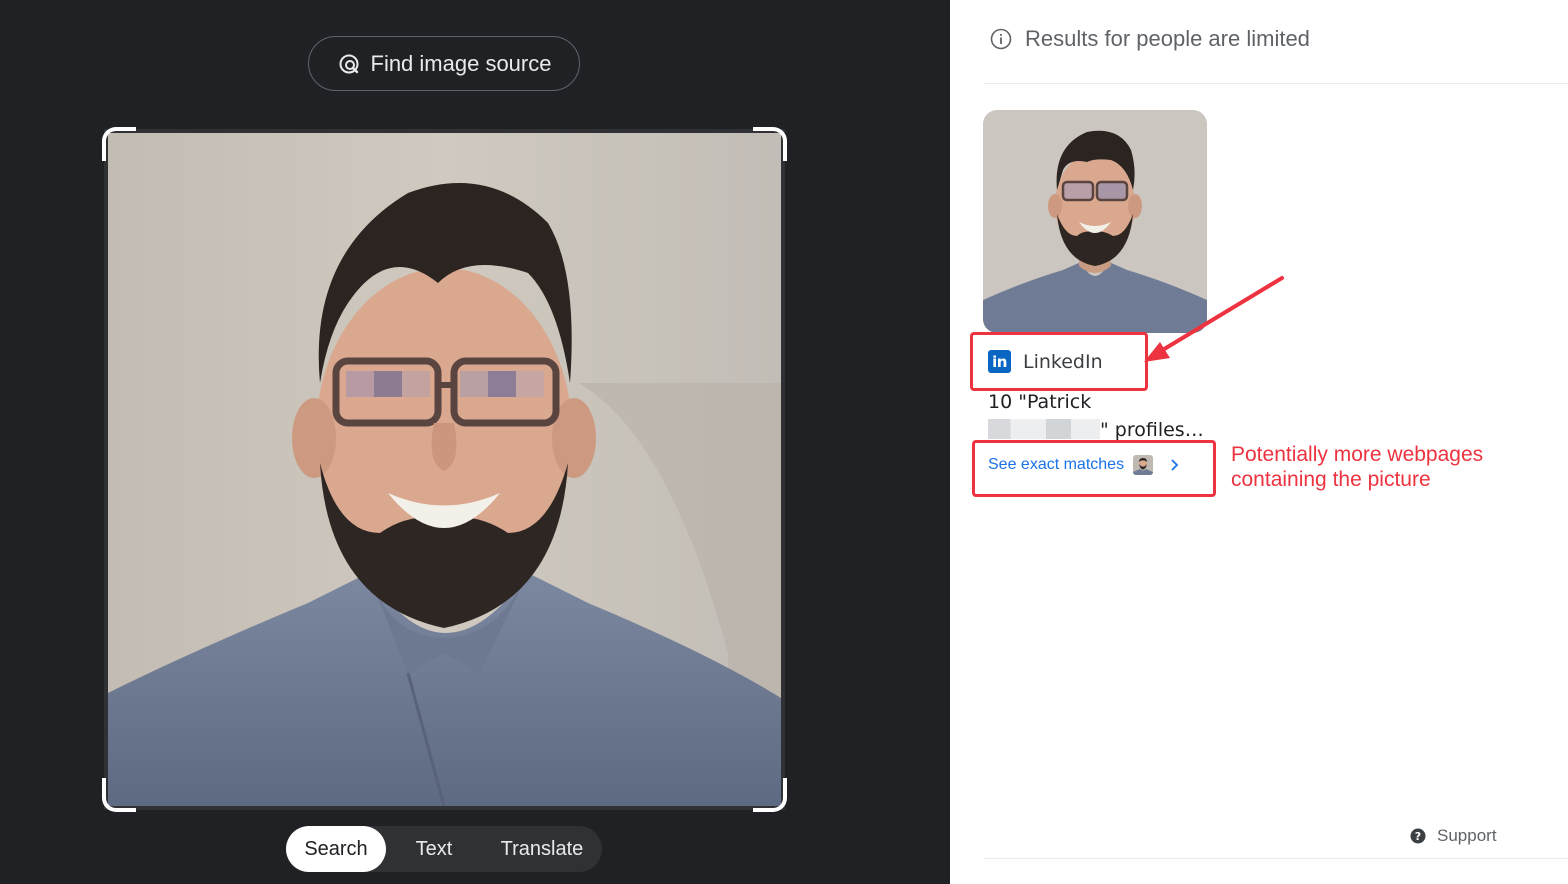 This screenshot has width=1568, height=884. Describe the element at coordinates (1167, 38) in the screenshot. I see `notice-text: Results for people are limited` at that location.